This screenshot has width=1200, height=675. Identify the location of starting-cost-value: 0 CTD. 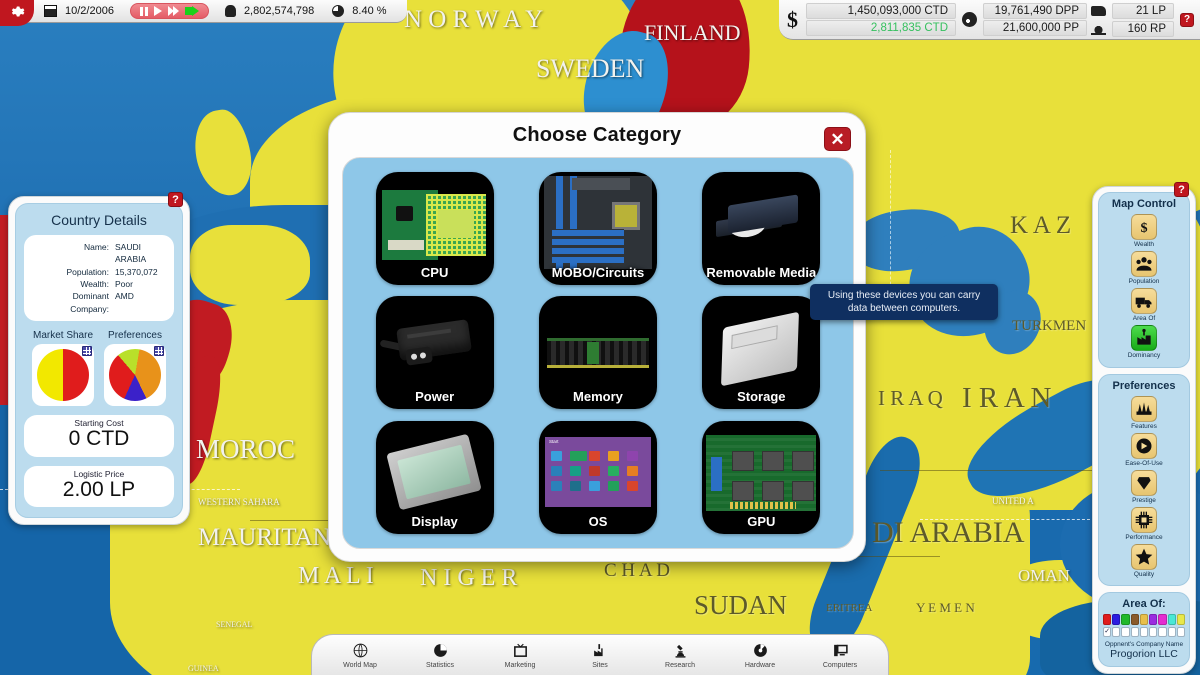
(99, 438).